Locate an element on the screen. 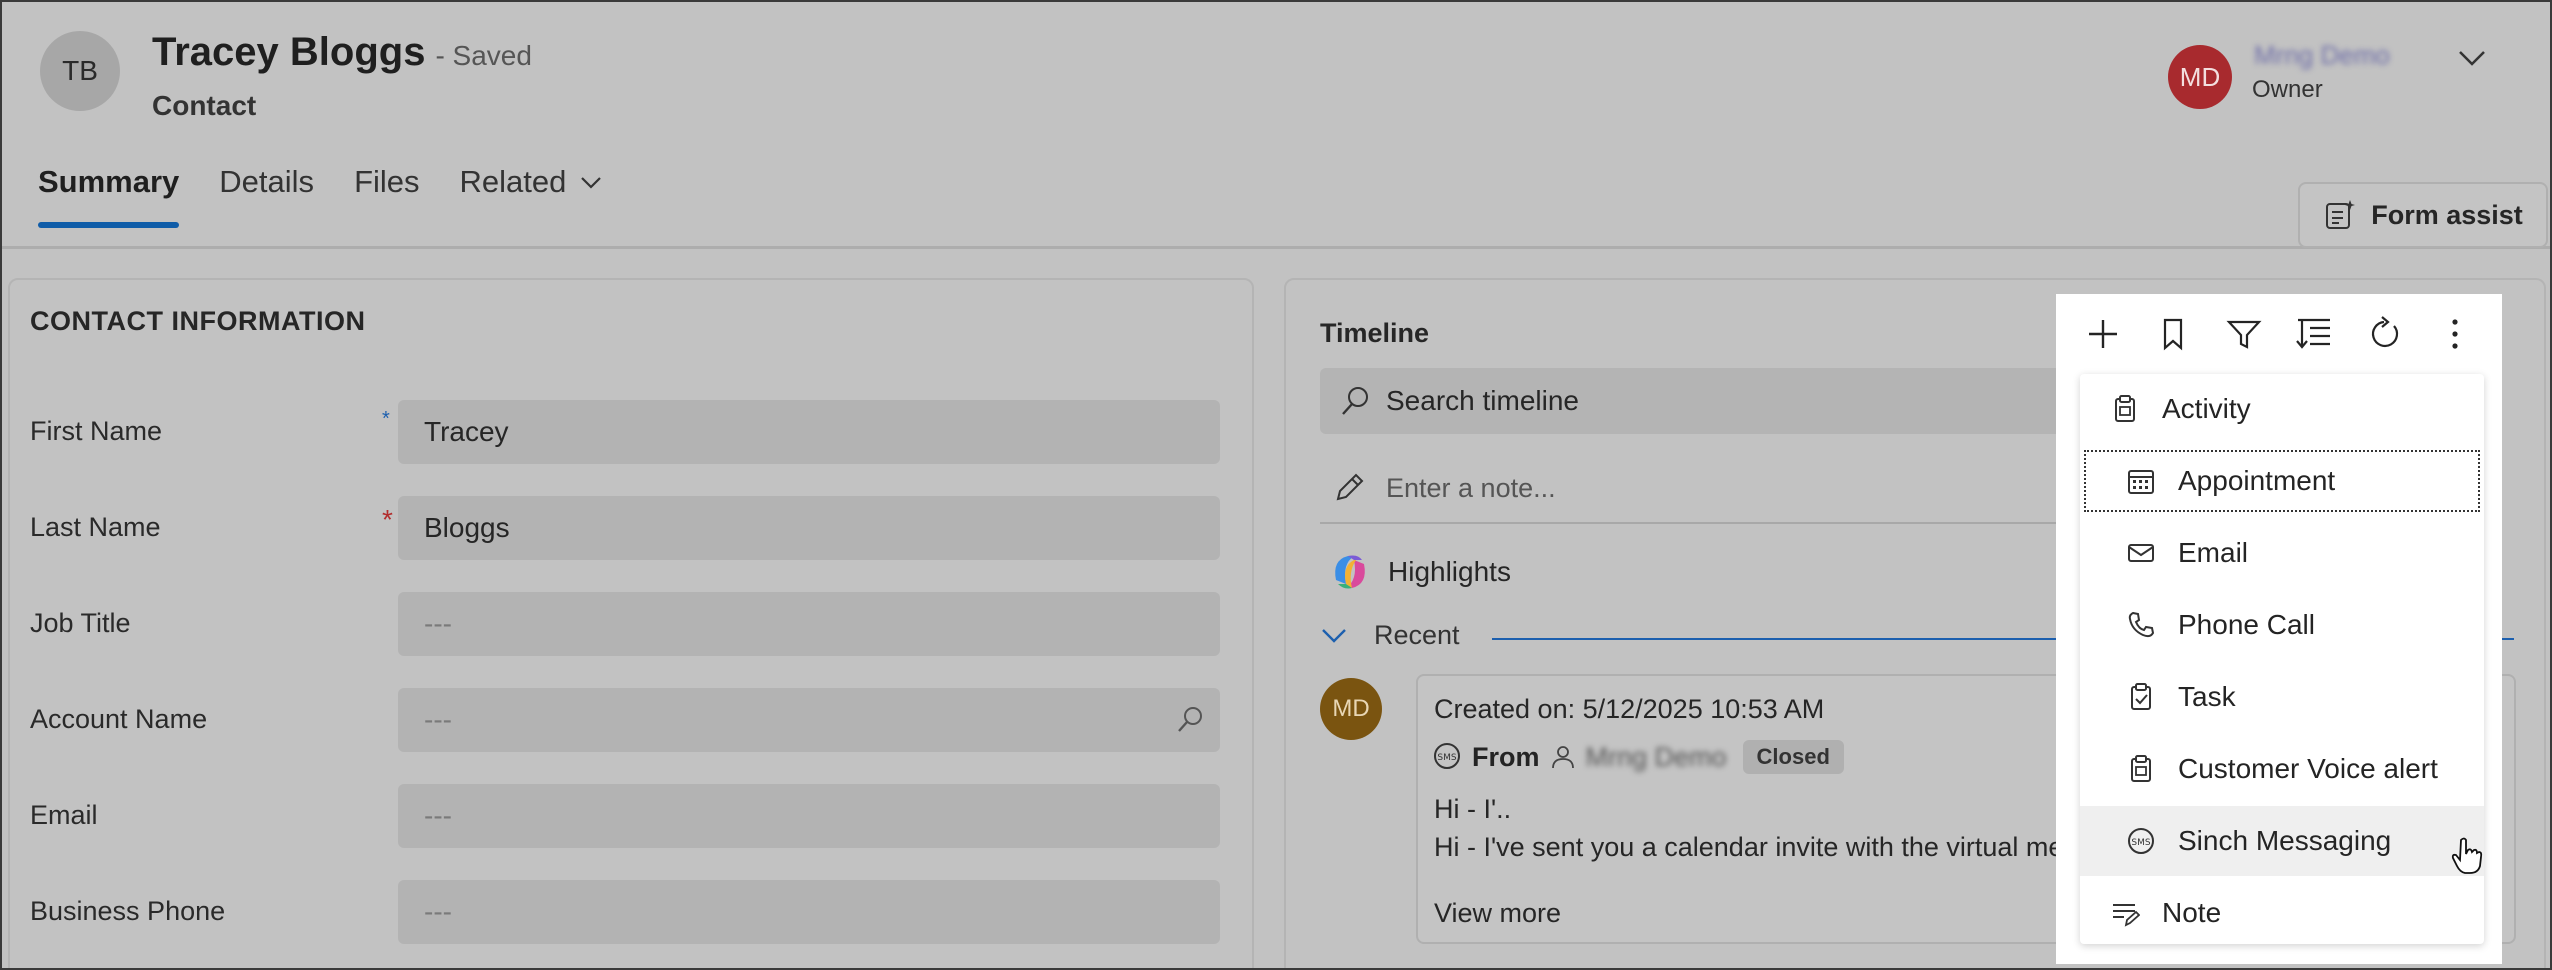  menu-item-label: Phone Call is located at coordinates (2246, 624).